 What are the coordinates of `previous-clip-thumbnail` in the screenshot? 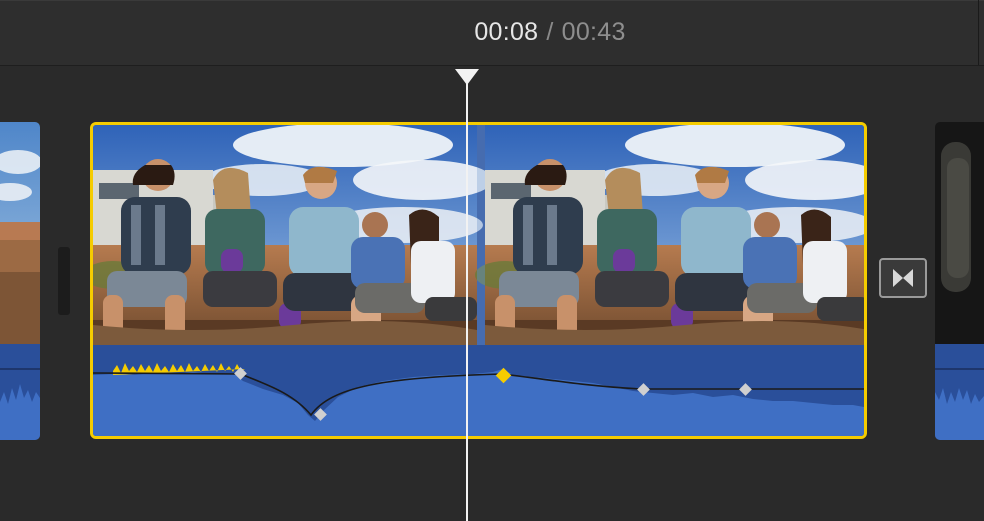 It's located at (20, 281).